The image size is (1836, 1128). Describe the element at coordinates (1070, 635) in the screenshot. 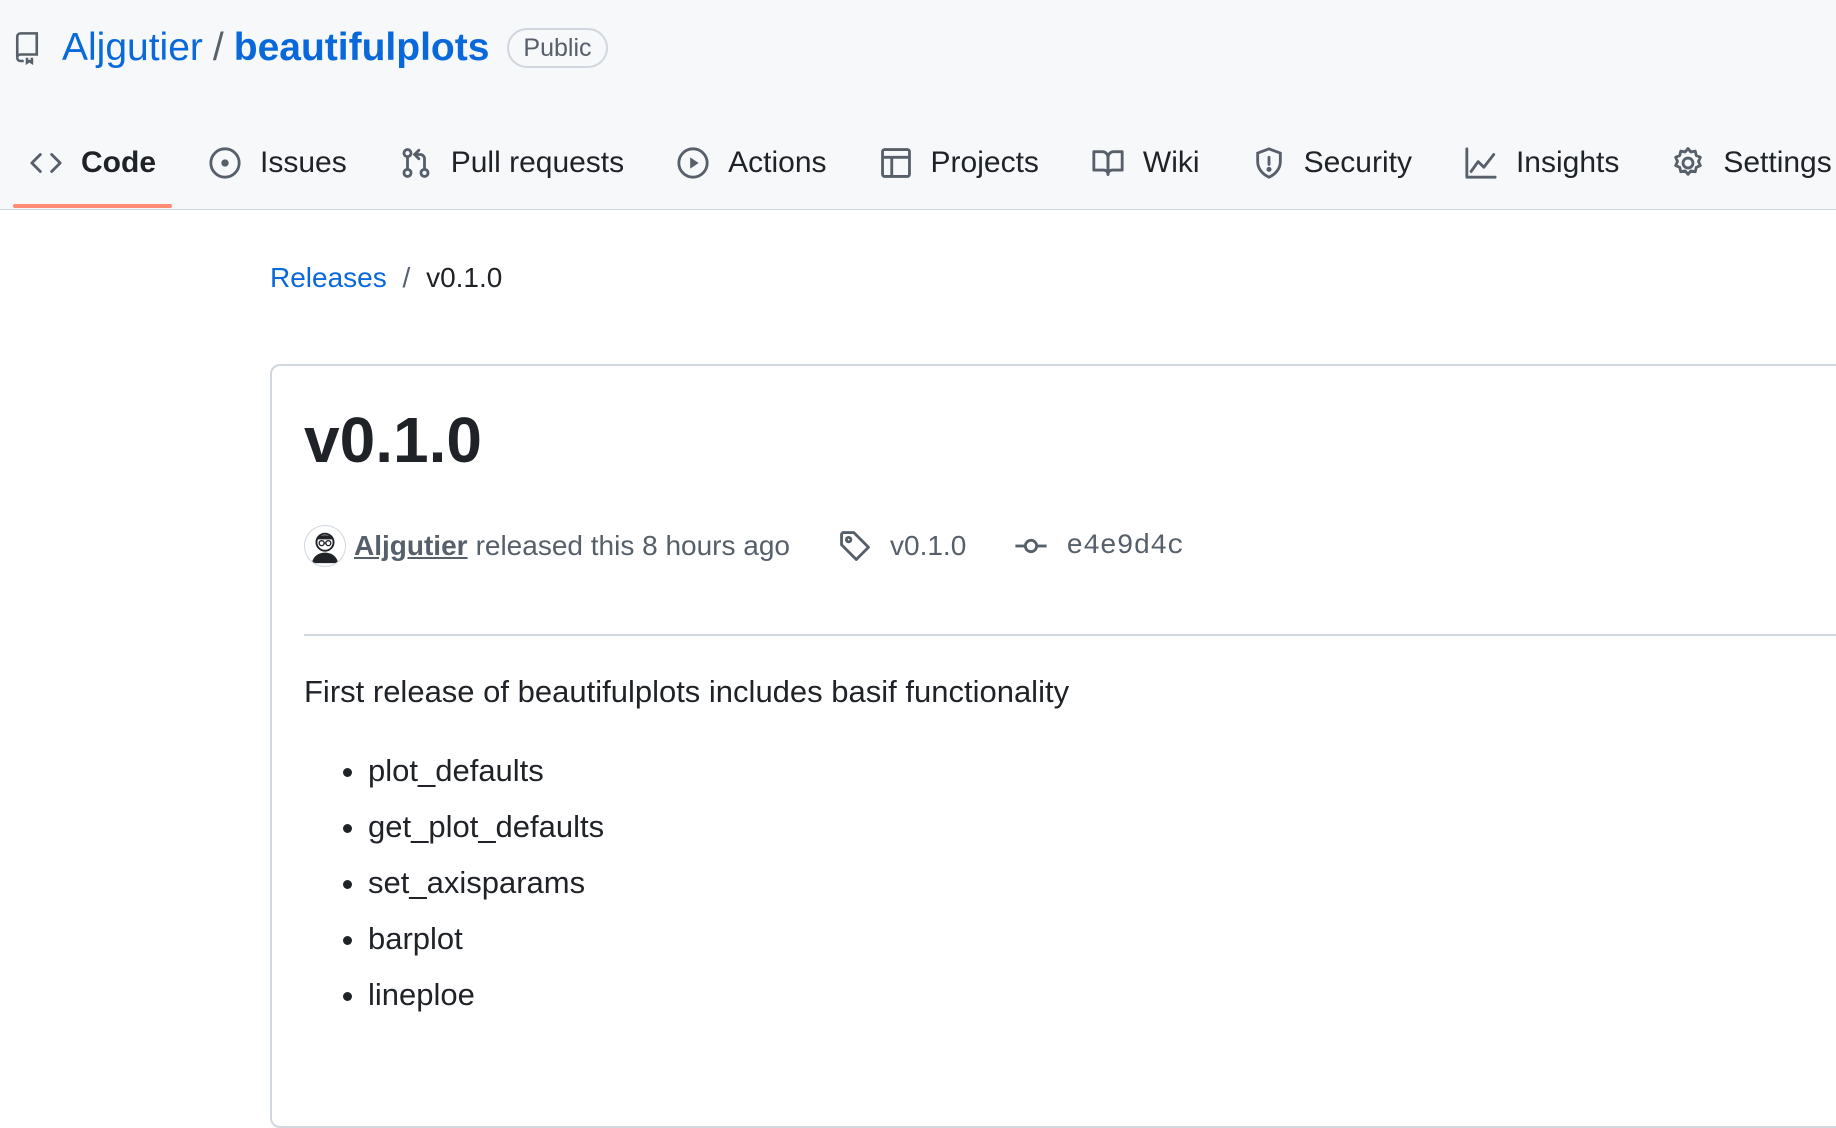

I see `divider` at that location.